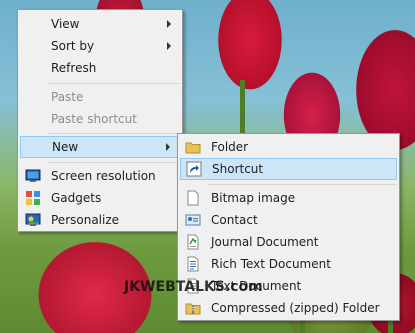 Image resolution: width=415 pixels, height=333 pixels. I want to click on menu-item-label: Personalize, so click(85, 220).